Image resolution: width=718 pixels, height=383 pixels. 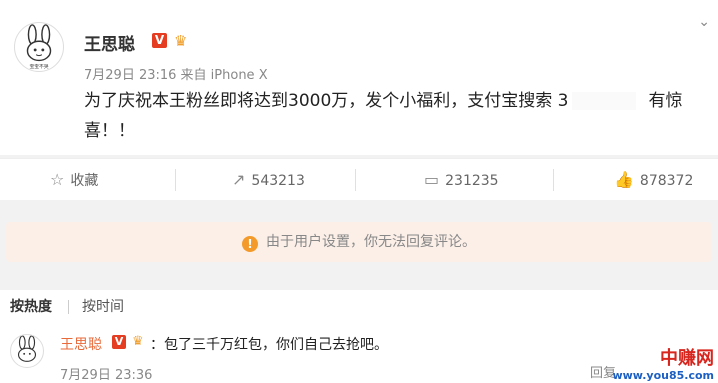 What do you see at coordinates (269, 345) in the screenshot?
I see `comment-text: ：包了三千万红包，你们自己去抢吧。` at bounding box center [269, 345].